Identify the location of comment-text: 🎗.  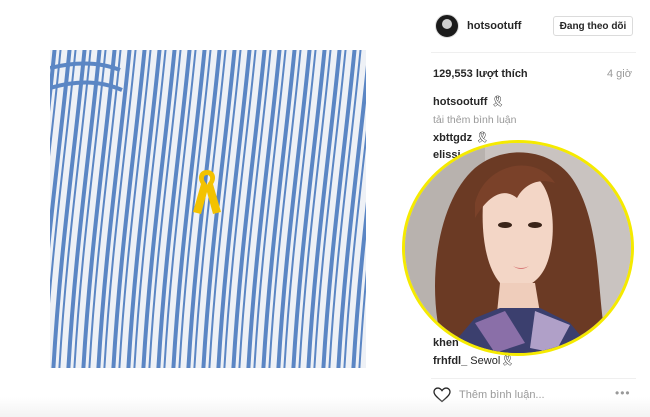
(482, 138).